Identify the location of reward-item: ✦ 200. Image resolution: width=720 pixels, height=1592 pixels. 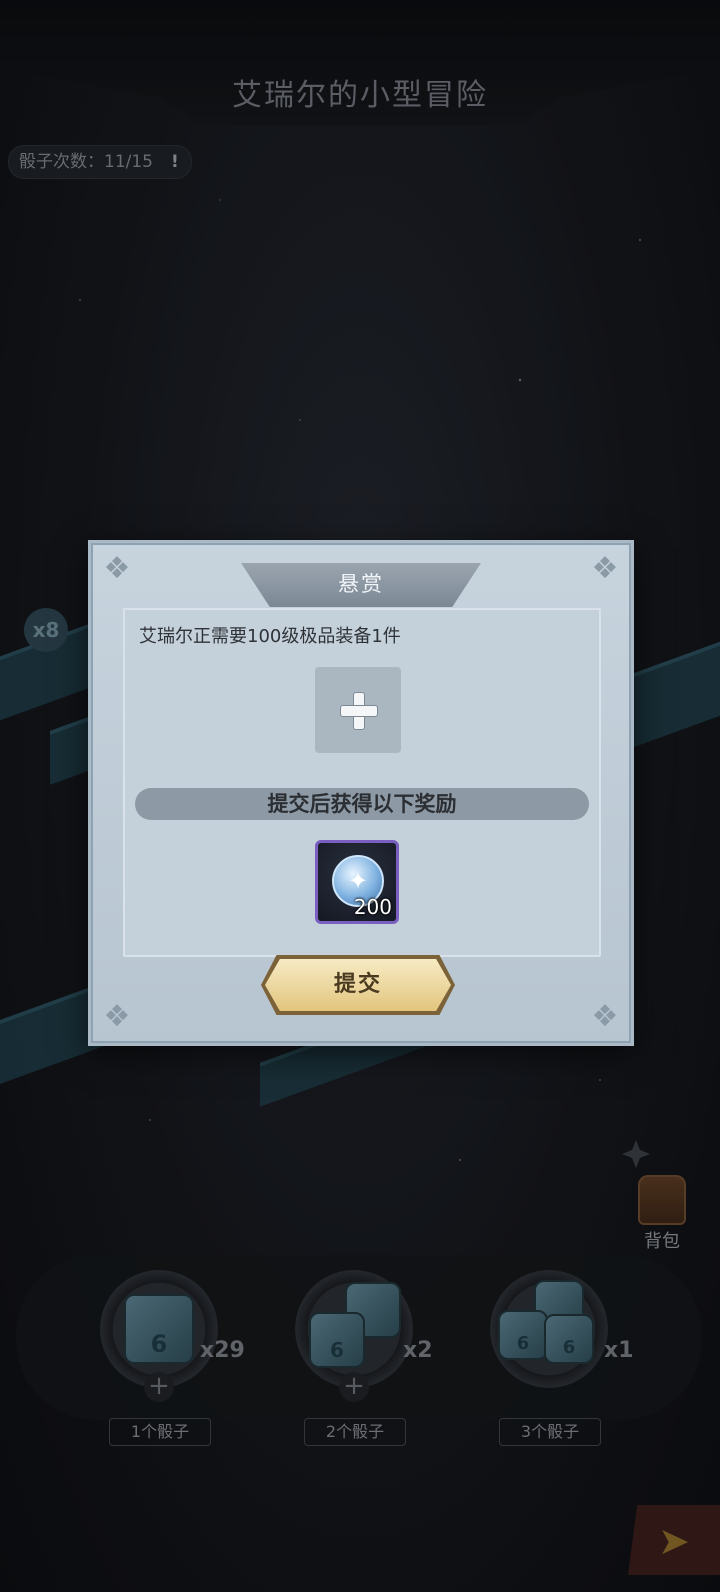
(357, 882).